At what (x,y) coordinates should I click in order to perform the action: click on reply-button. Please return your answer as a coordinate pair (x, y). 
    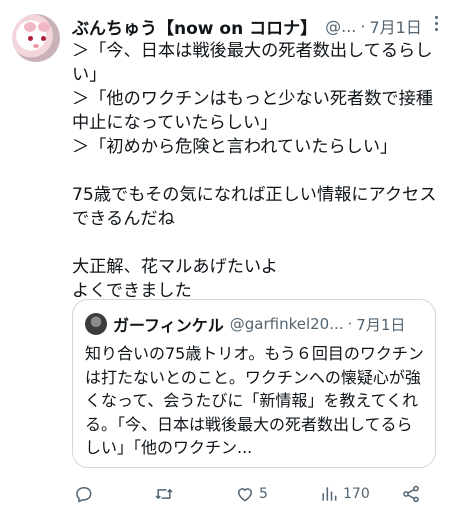
    Looking at the image, I should click on (86, 494).